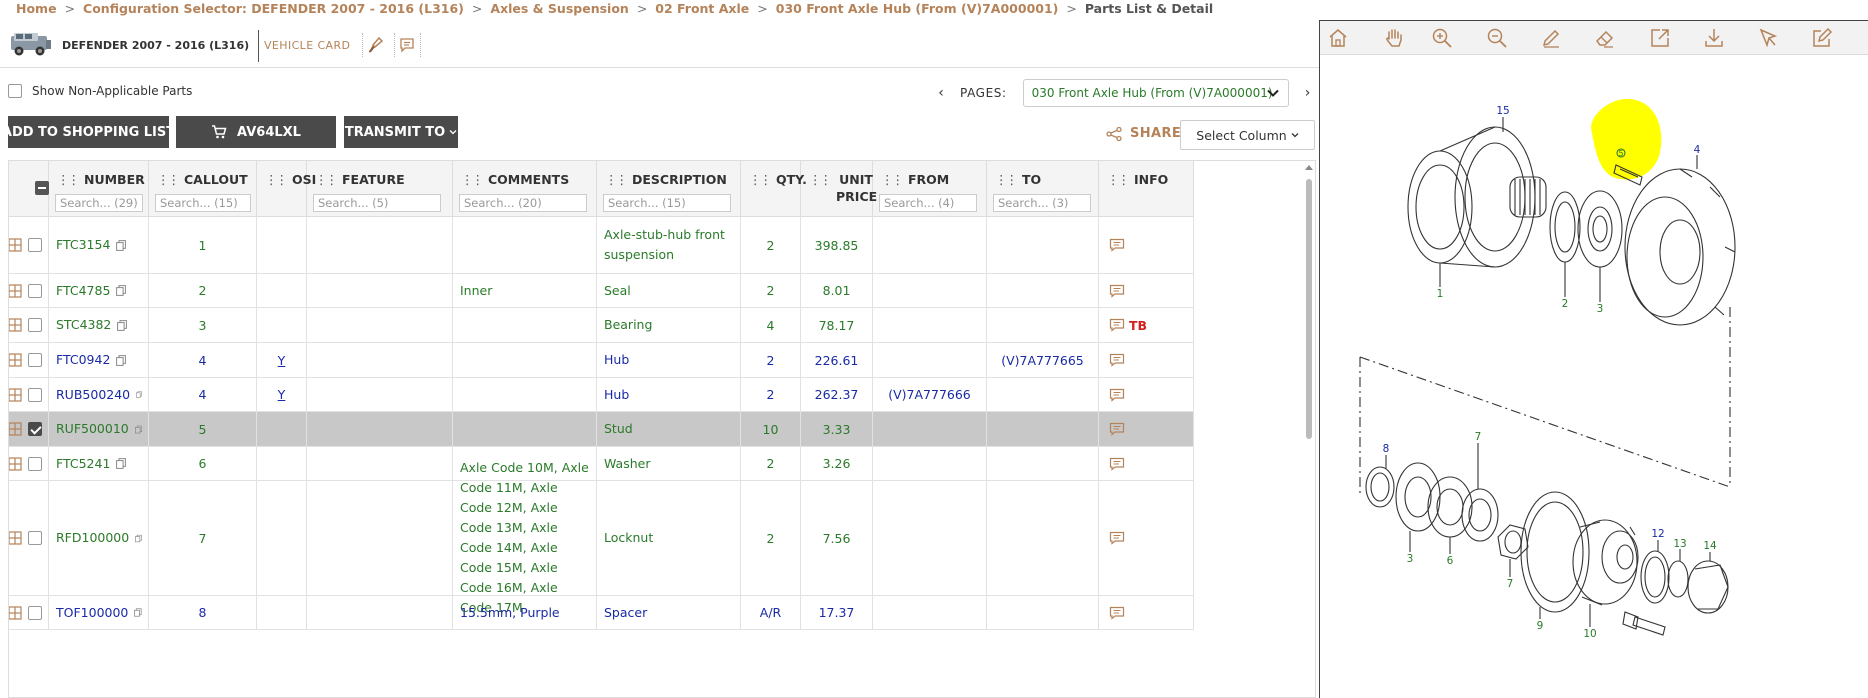  What do you see at coordinates (1247, 135) in the screenshot?
I see `select-column-dropdown: Select Column` at bounding box center [1247, 135].